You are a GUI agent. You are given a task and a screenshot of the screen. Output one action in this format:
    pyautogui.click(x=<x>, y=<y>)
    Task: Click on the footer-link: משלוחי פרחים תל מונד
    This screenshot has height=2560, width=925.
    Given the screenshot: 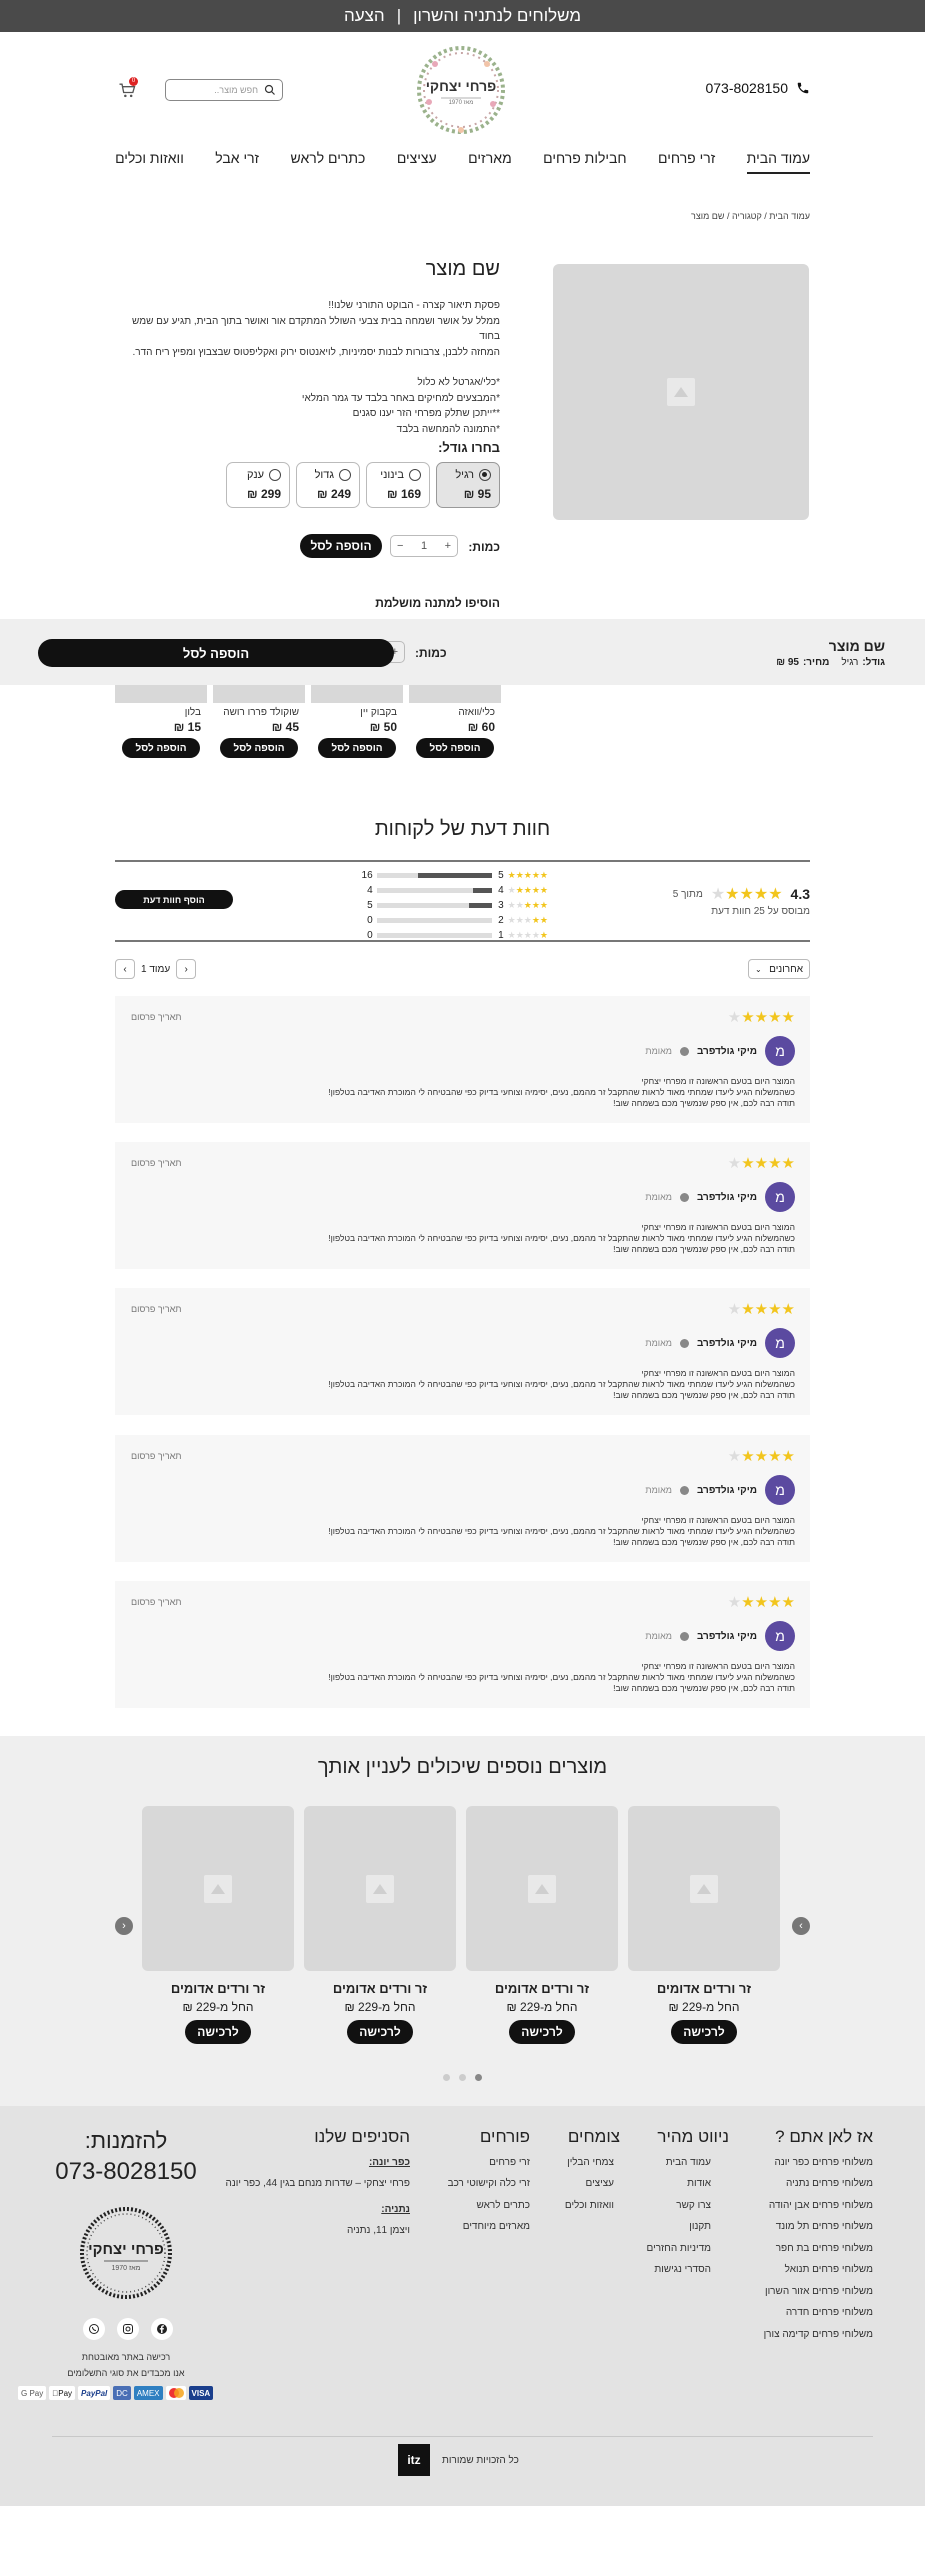 What is the action you would take?
    pyautogui.click(x=818, y=2227)
    